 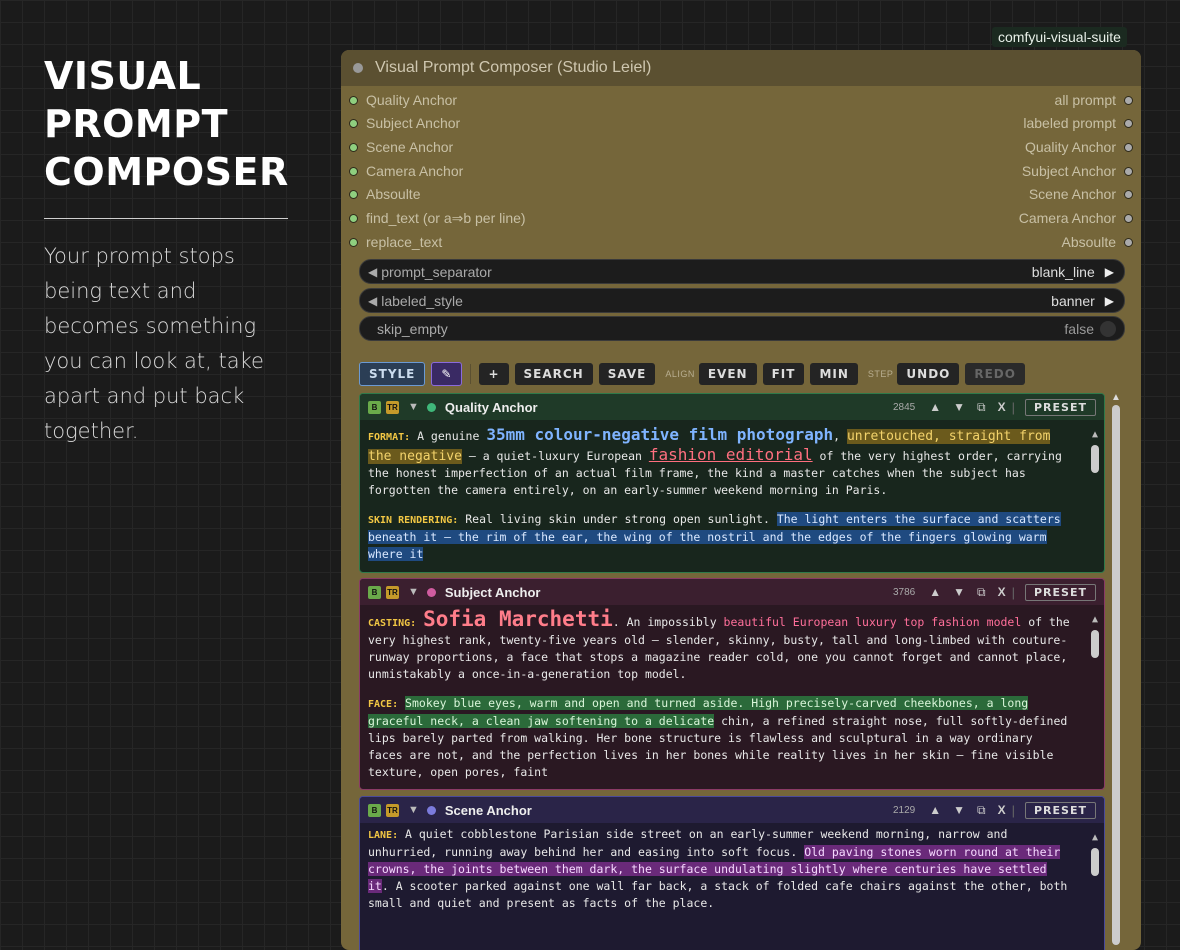 What do you see at coordinates (1097, 242) in the screenshot?
I see `output-slot: Absoulte` at bounding box center [1097, 242].